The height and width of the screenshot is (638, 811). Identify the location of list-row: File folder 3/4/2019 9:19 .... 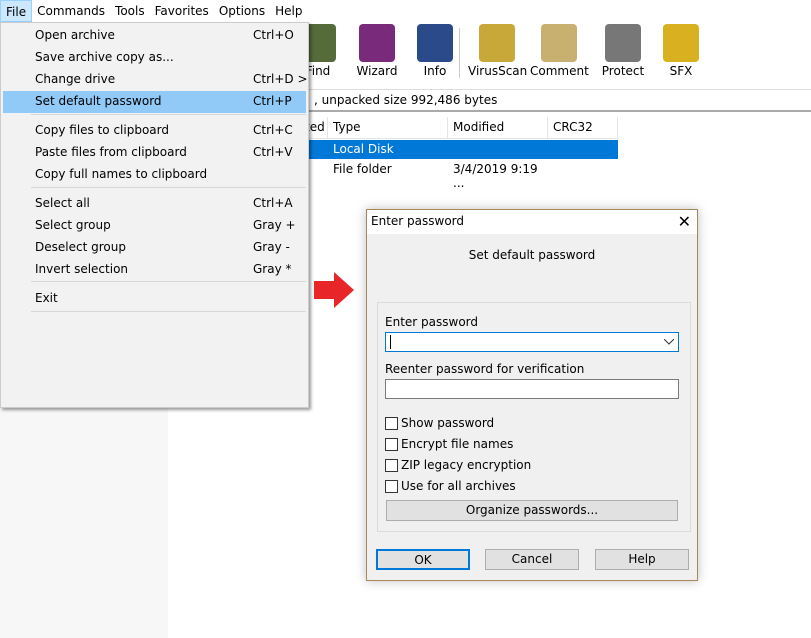
(459, 175).